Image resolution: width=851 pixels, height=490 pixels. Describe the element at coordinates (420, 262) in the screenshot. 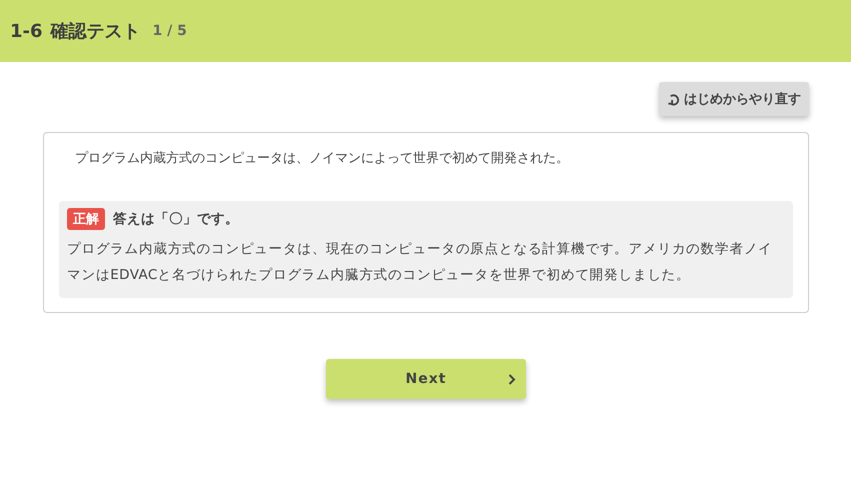

I see `explanation-text: プログラム内蔵方式のコンピュータは、現在のコンピュータの原点となる計算機です。アメリカの数学者ノイマンはEDVACと名づけられたプログラム内臓方式のコンピュータを世界で初めて開発しました。` at that location.